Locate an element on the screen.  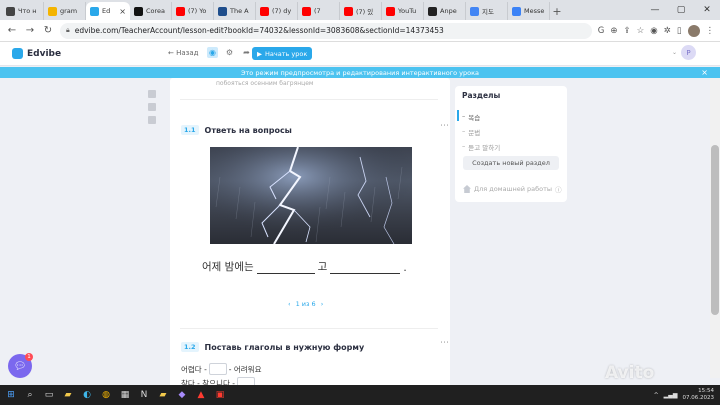
tab-title: (7 is located at coordinates (317, 11).